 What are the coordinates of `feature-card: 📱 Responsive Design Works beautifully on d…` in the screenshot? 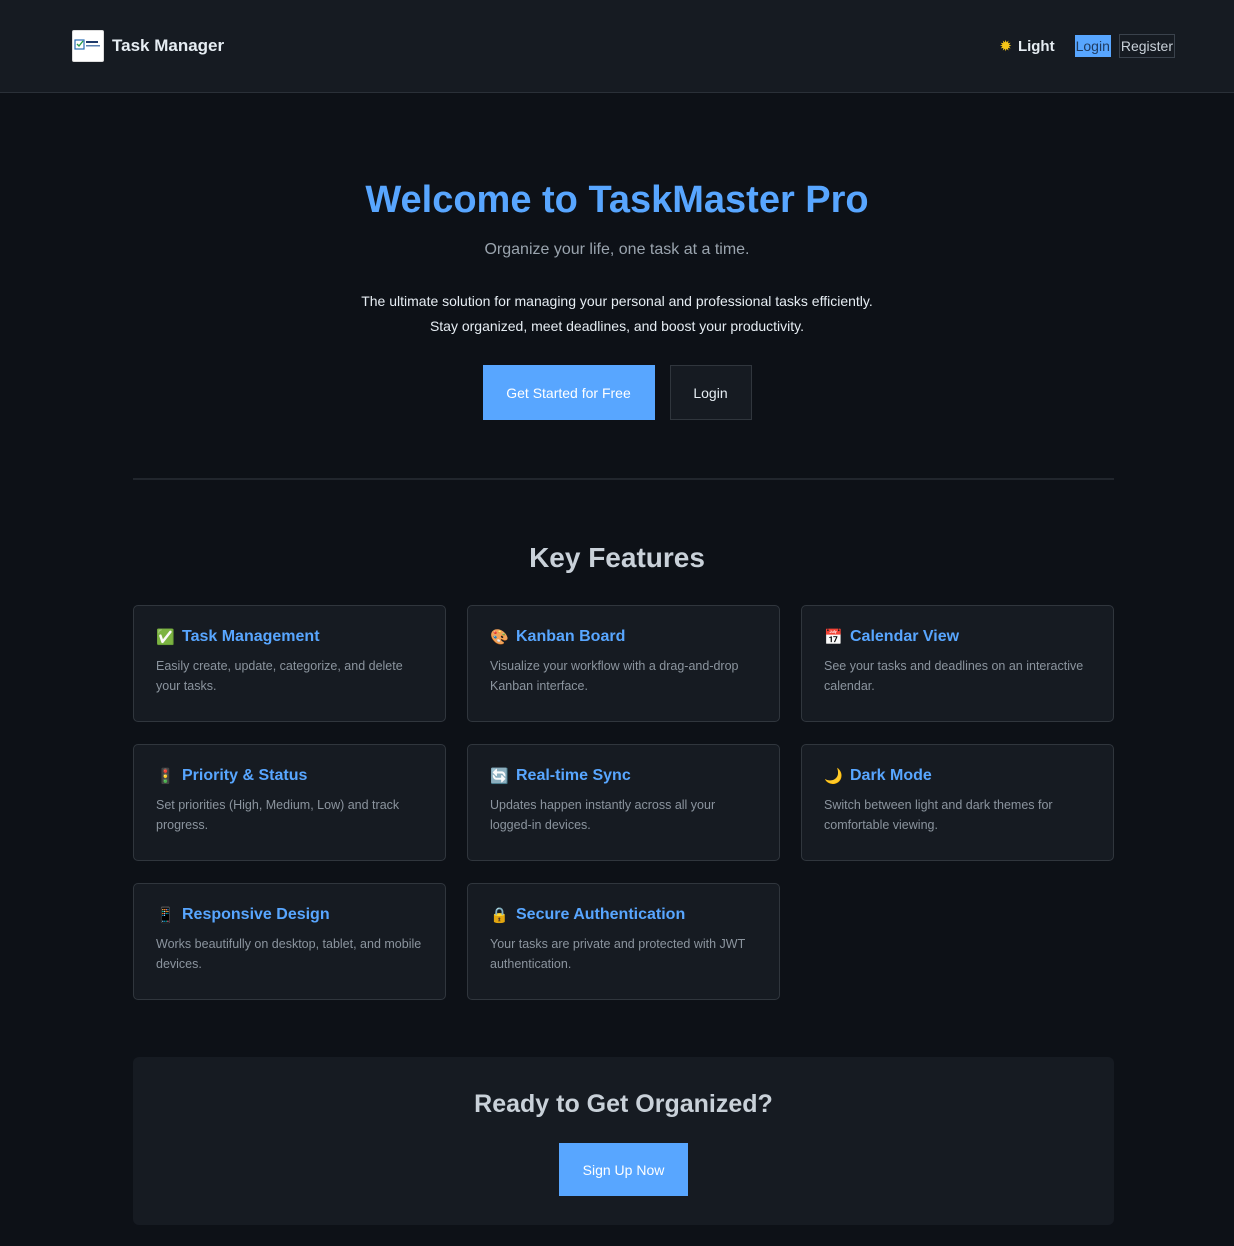 It's located at (289, 941).